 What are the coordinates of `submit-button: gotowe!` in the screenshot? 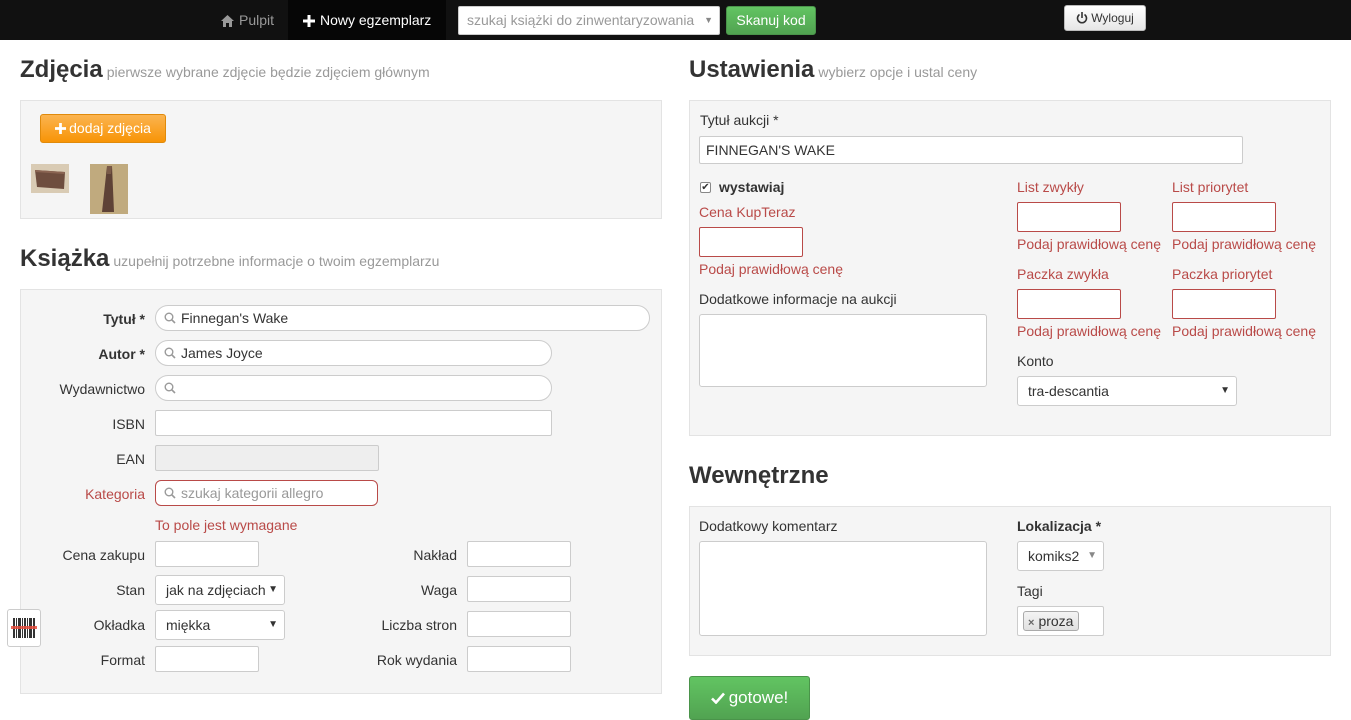 It's located at (749, 698).